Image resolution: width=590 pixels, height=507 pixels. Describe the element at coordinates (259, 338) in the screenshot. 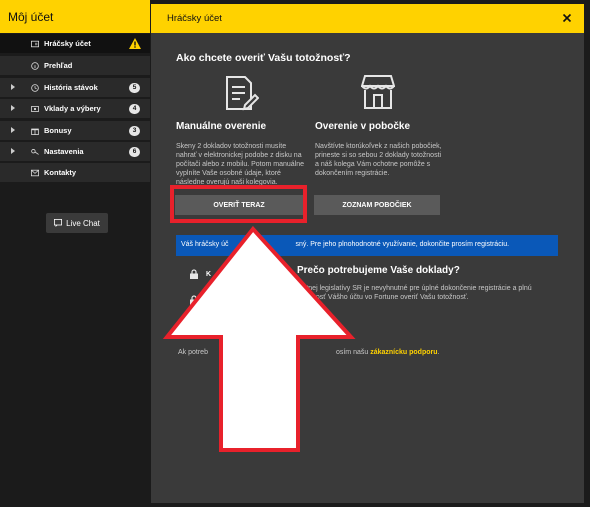

I see `annotation-arrow` at that location.